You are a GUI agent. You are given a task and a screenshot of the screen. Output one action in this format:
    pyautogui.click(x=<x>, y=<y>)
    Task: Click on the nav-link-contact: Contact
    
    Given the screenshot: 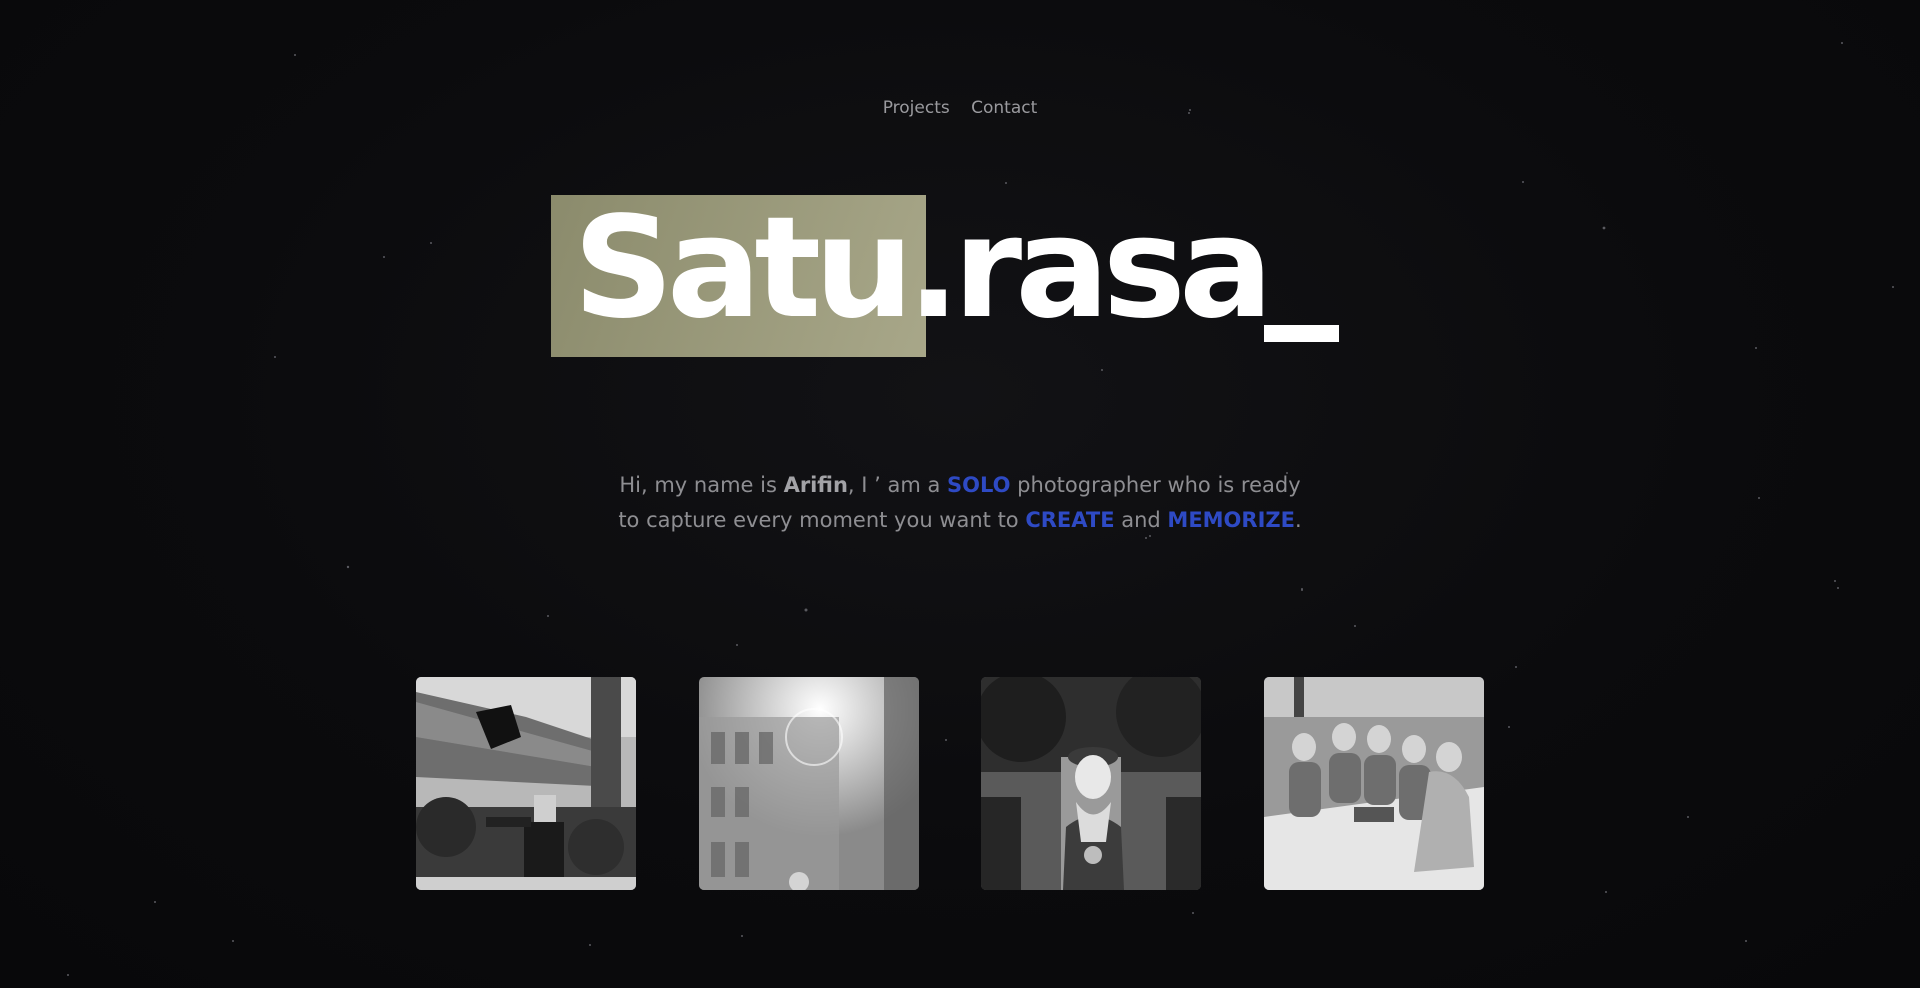 What is the action you would take?
    pyautogui.click(x=1004, y=108)
    